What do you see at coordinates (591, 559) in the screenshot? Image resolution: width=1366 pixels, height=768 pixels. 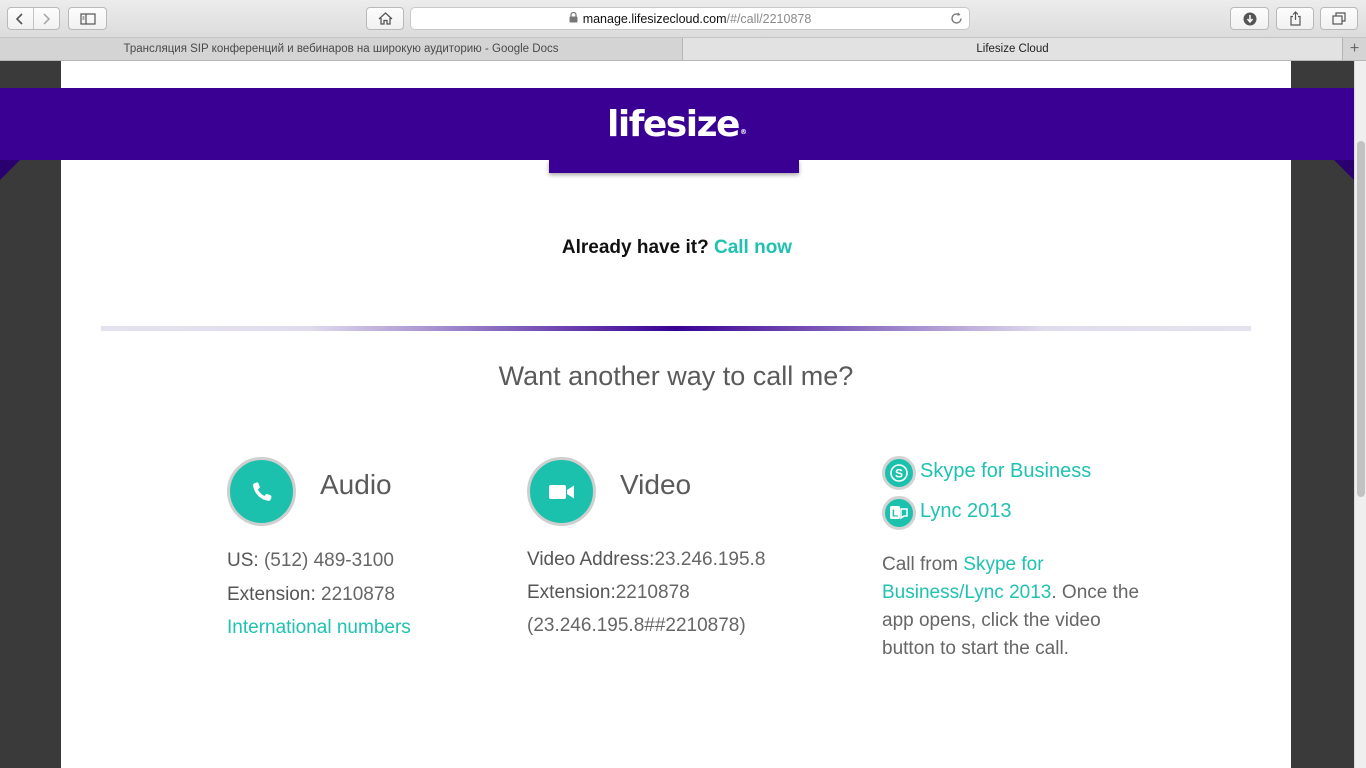 I see `video-address-label: Video Address:` at bounding box center [591, 559].